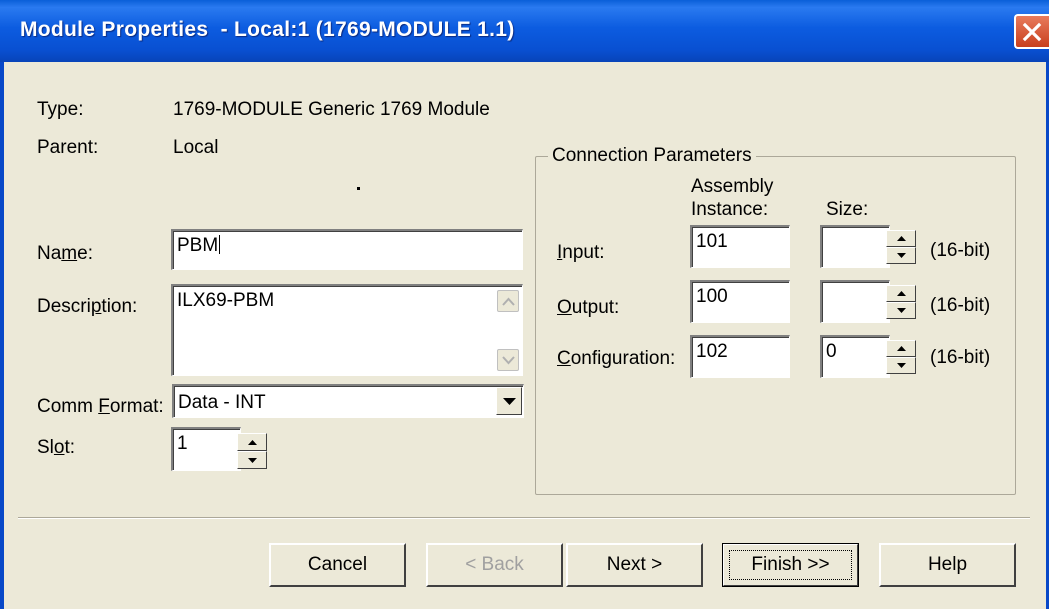  I want to click on name-input: PBM, so click(347, 249).